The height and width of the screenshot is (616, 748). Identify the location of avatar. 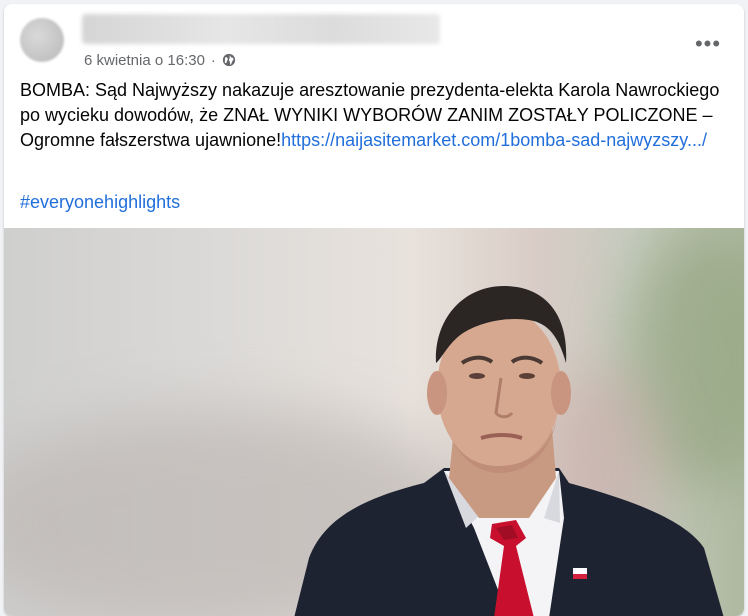
(42, 40).